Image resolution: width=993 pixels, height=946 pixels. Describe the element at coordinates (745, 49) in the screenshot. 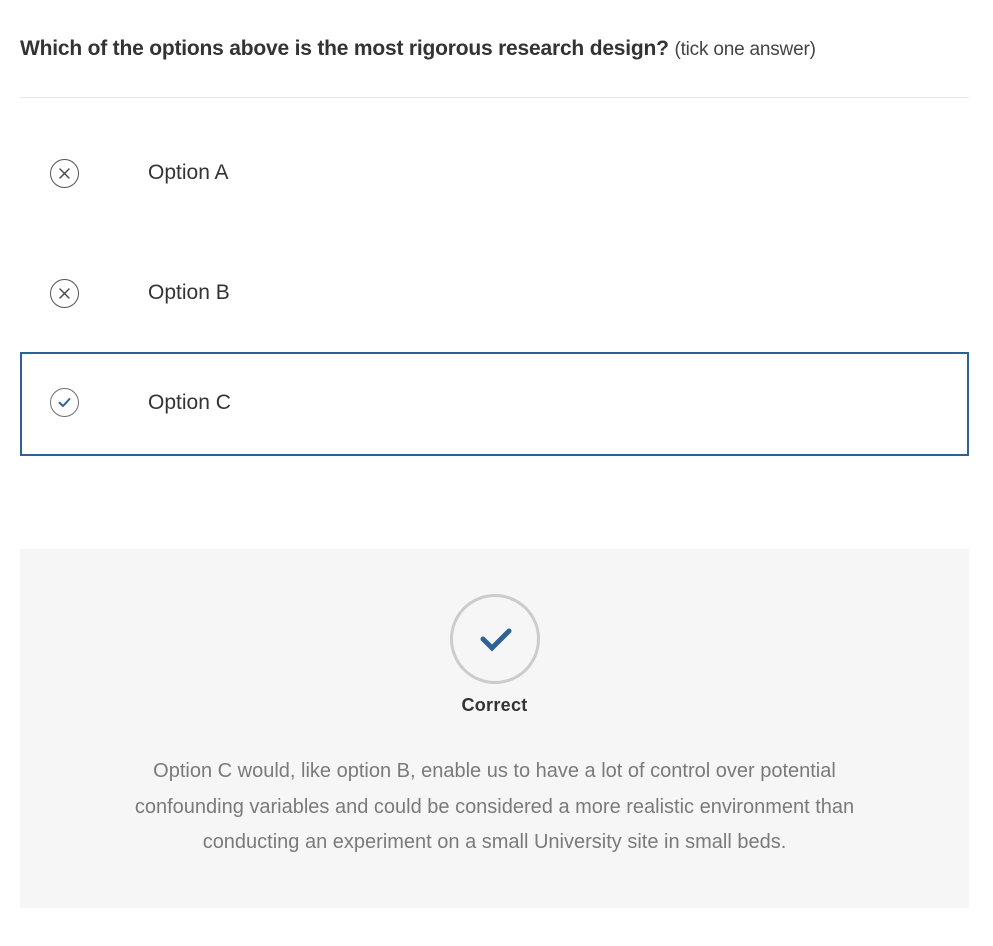

I see `question-hint: (tick one answer)` at that location.